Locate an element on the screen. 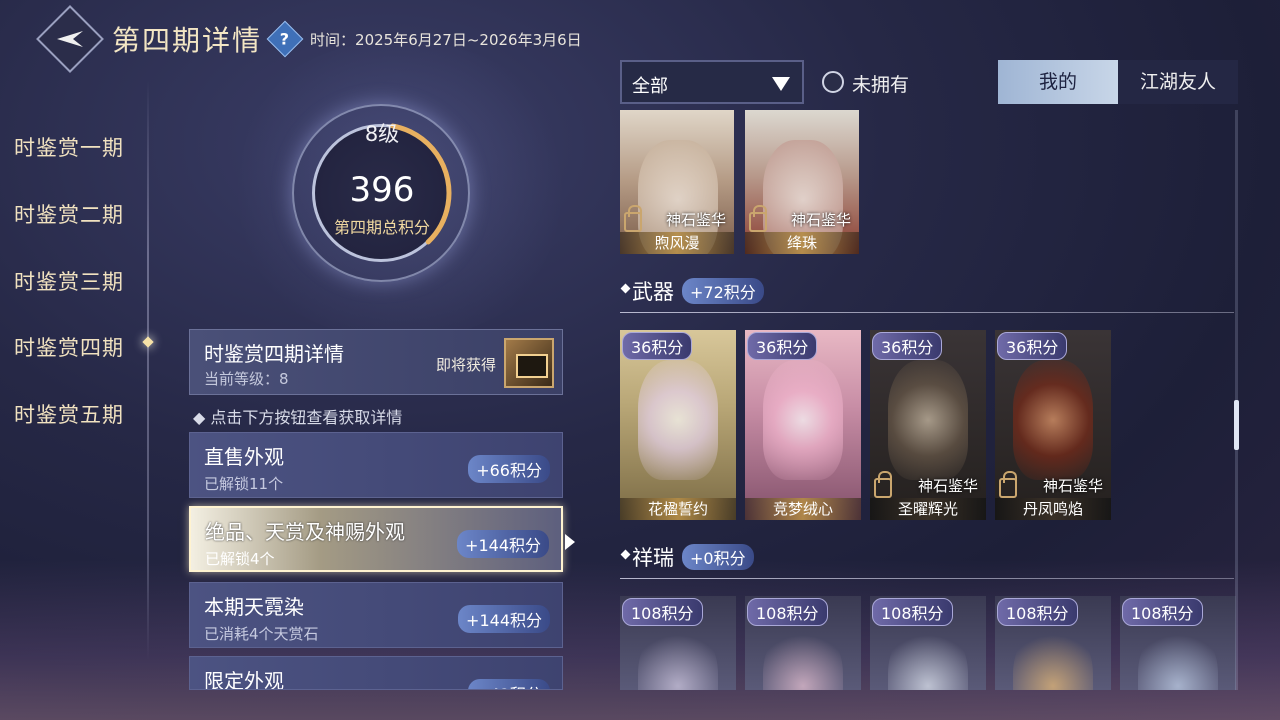  weapon-card: 36积分 神石鉴华 丹凤鸣焰 is located at coordinates (1053, 425).